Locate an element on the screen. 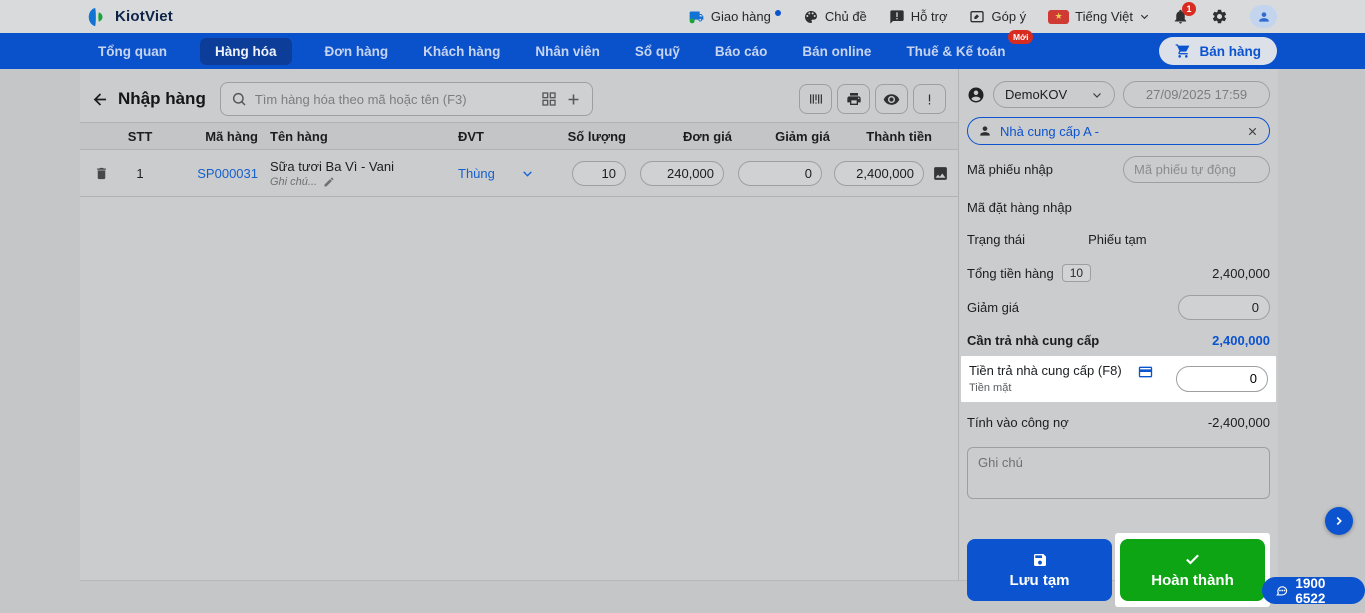 This screenshot has width=1365, height=613. search-input is located at coordinates (393, 99).